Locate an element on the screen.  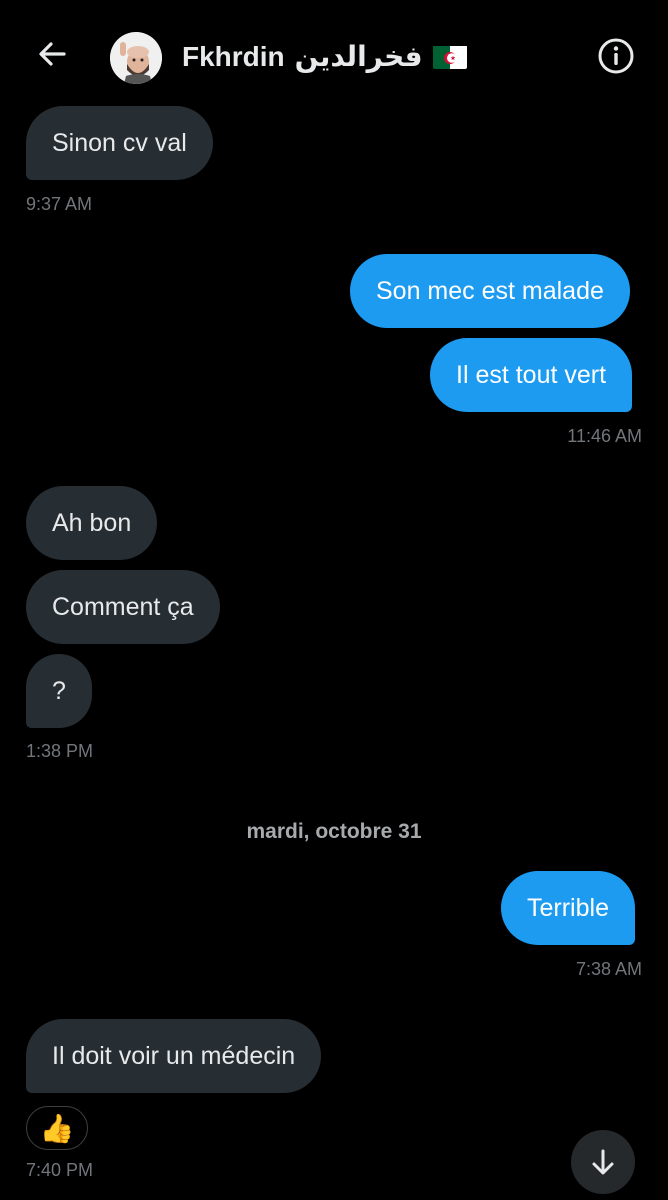
message-bubble-incoming: Sinon cv val is located at coordinates (119, 143).